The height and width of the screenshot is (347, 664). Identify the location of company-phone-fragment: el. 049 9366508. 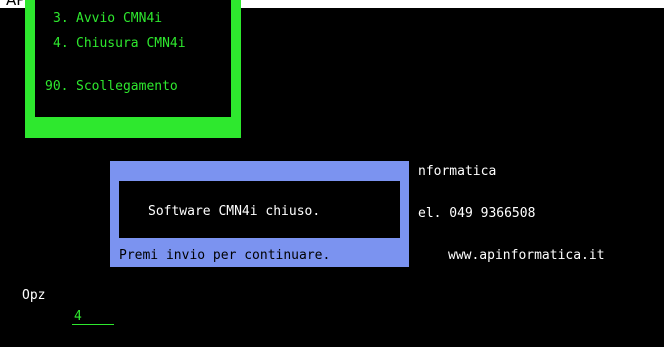
(477, 213).